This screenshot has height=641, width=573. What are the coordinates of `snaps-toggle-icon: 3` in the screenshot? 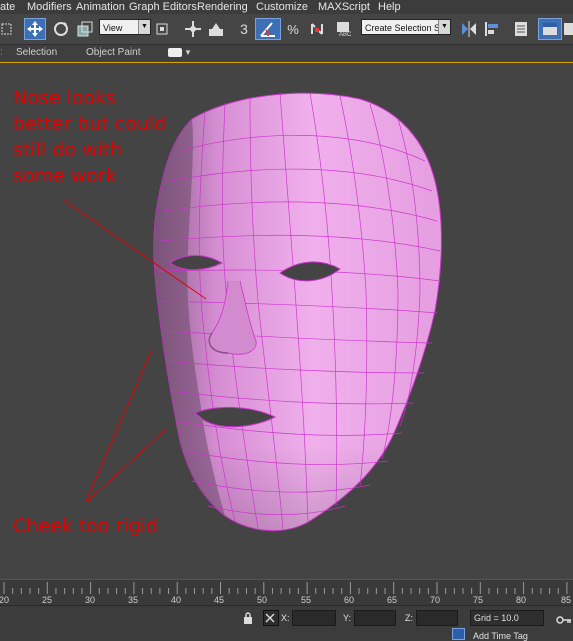 It's located at (244, 29).